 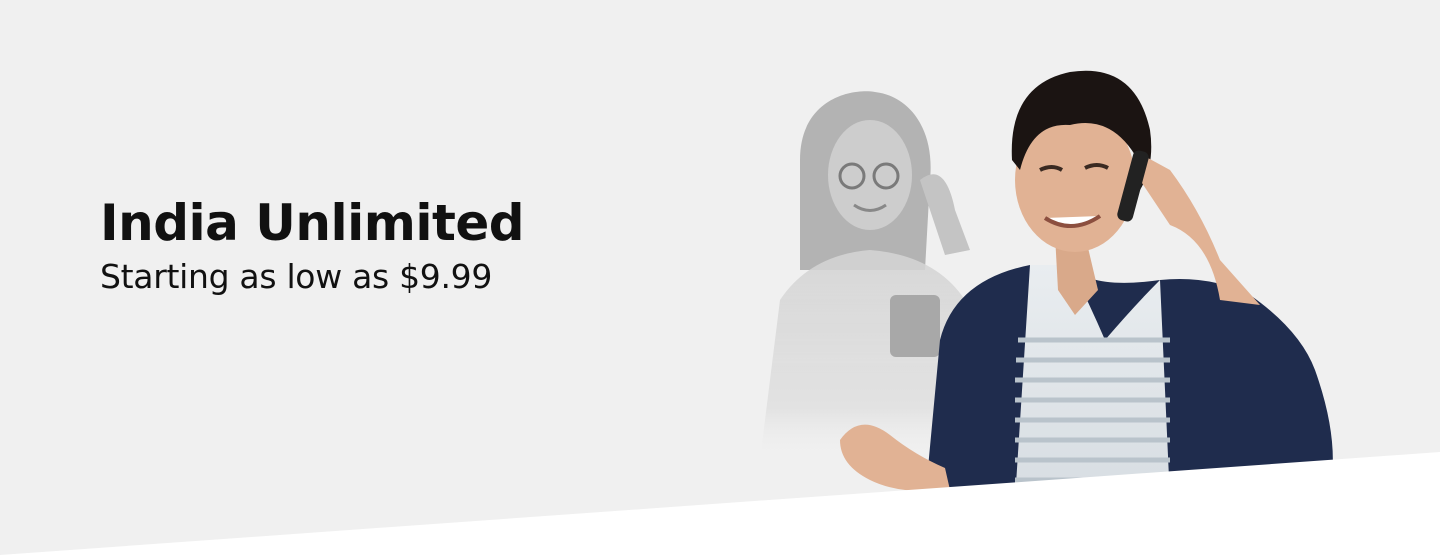 I want to click on banner-subtitle: Starting as low as $9.99, so click(x=296, y=276).